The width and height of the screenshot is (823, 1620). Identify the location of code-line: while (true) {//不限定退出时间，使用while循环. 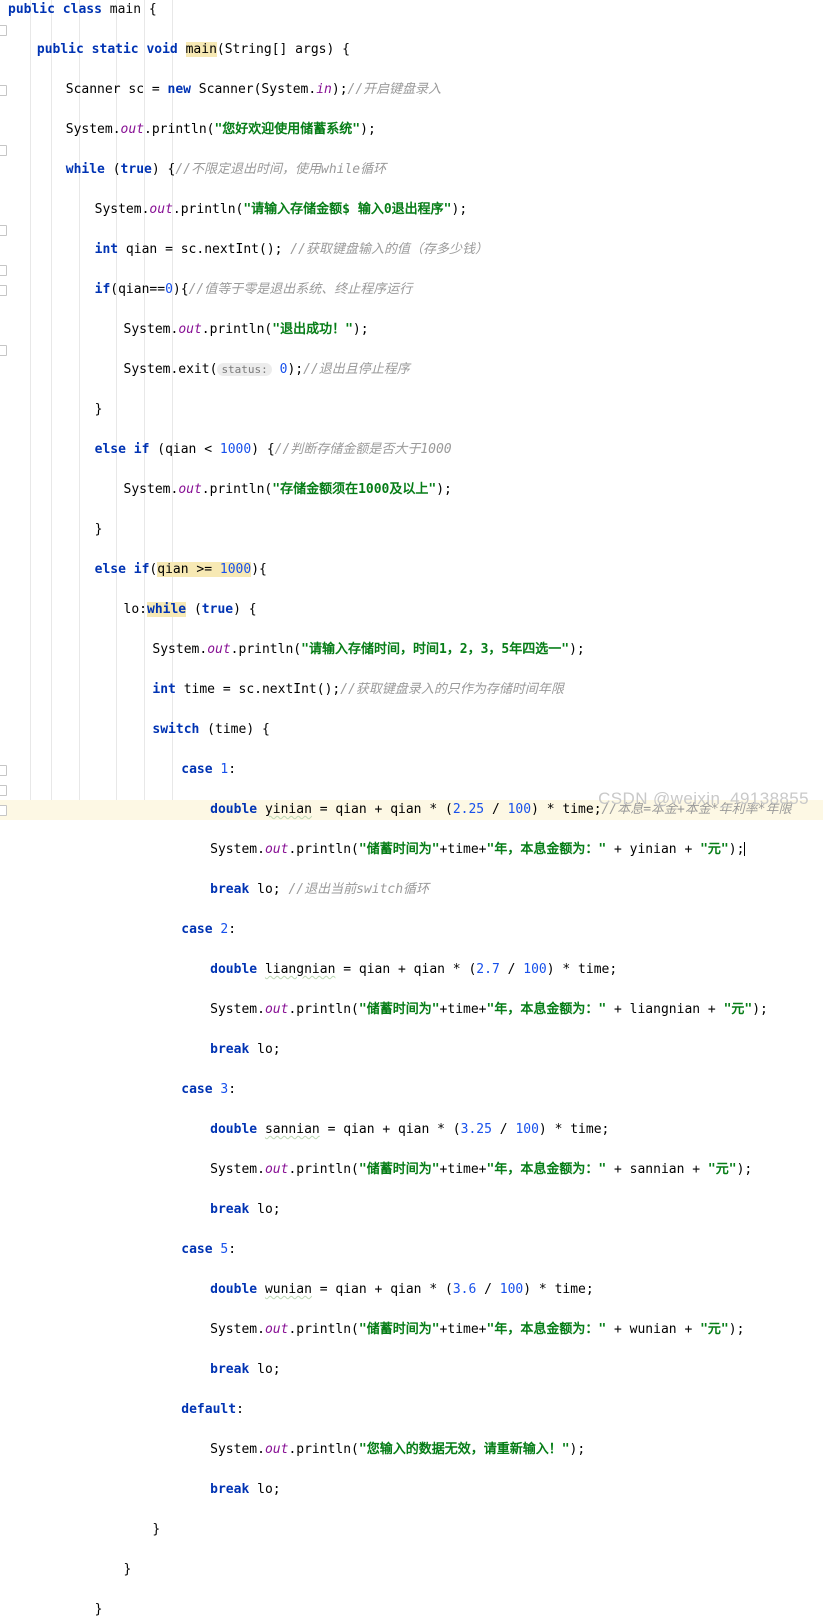
(411, 170).